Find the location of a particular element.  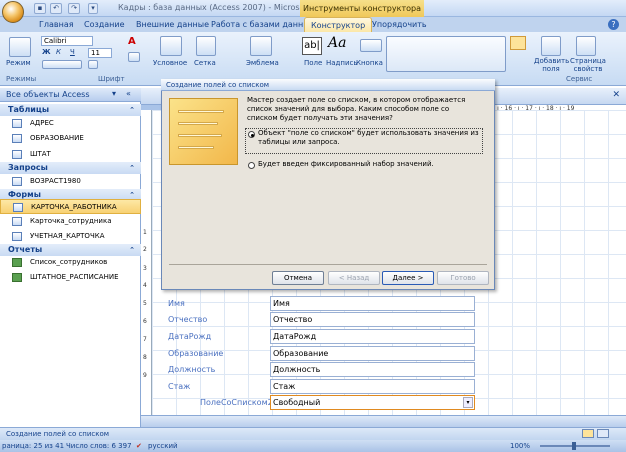

gridlines-button: Сетка is located at coordinates (205, 63).